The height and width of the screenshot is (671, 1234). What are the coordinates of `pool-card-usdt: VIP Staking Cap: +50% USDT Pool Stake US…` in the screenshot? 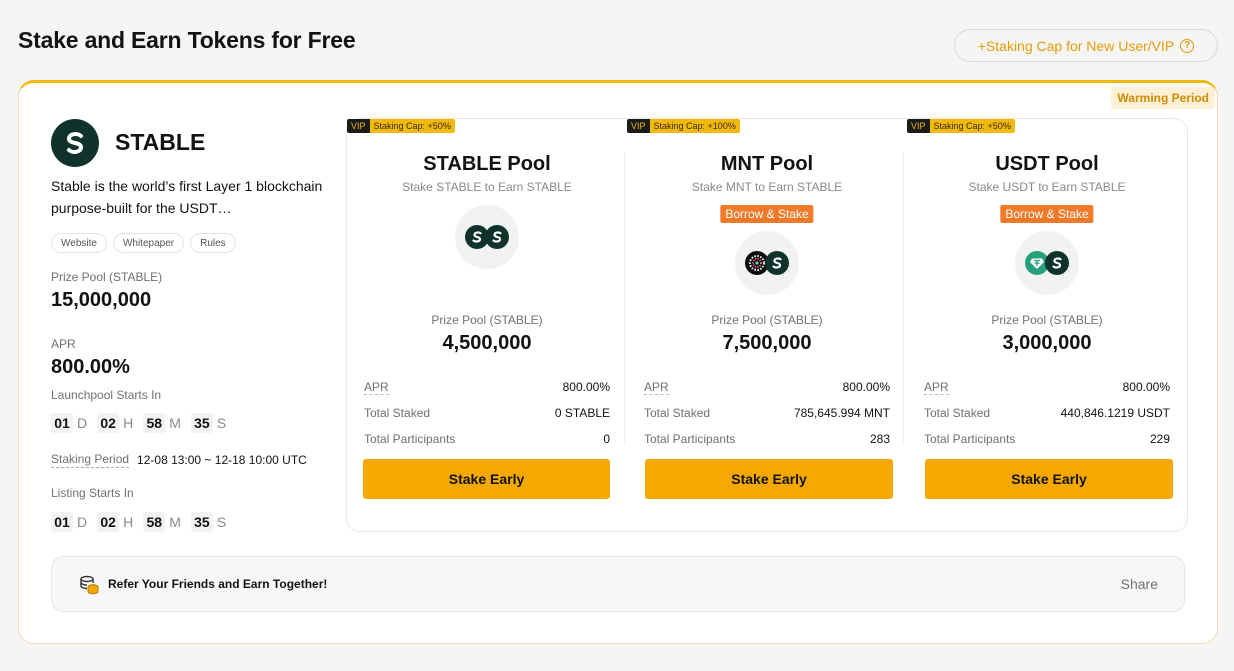 It's located at (1047, 326).